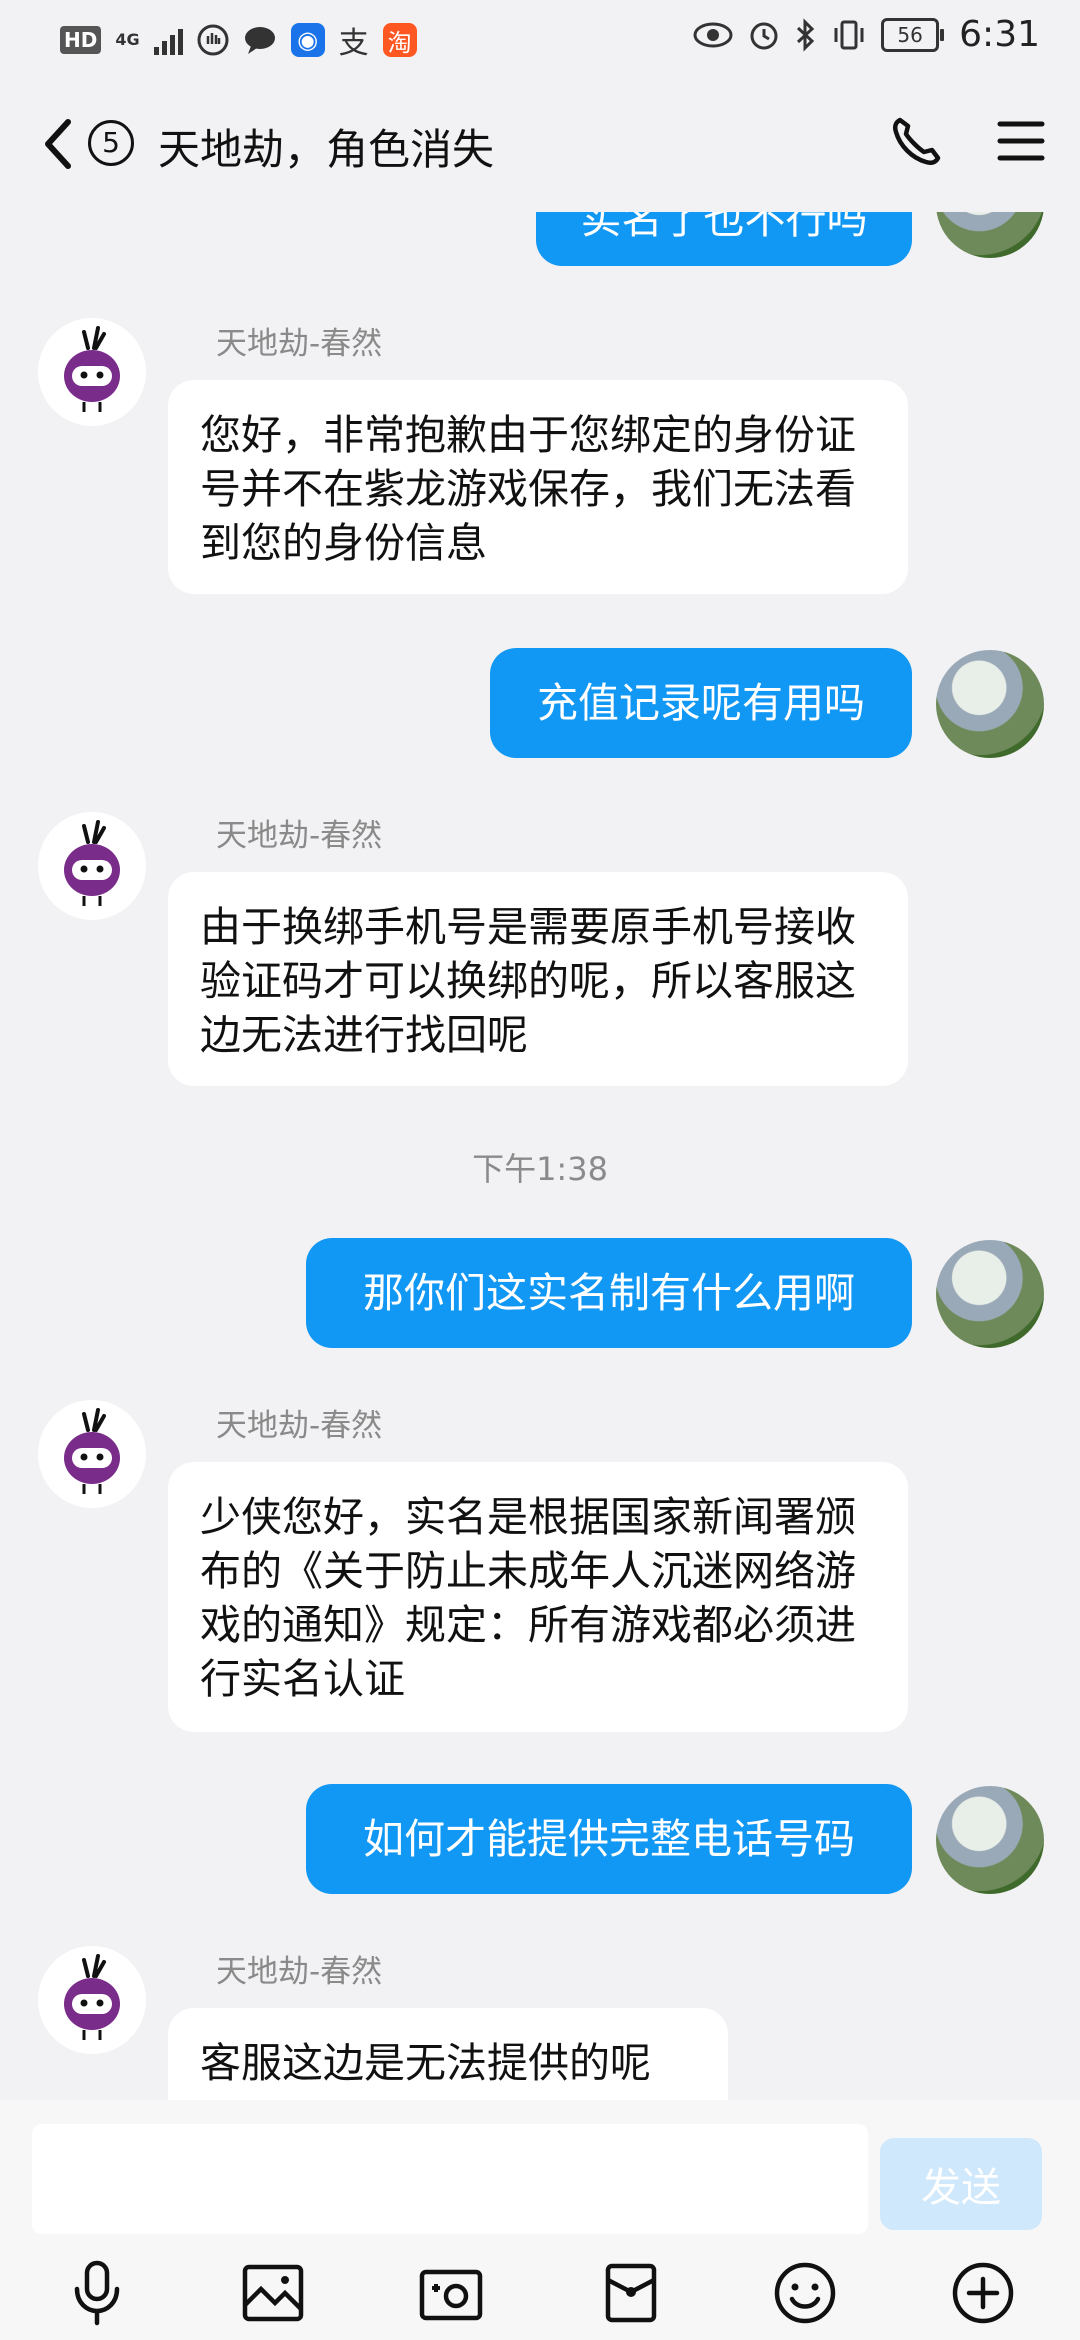 This screenshot has width=1080, height=2340. I want to click on unread-count-badge: 5, so click(111, 143).